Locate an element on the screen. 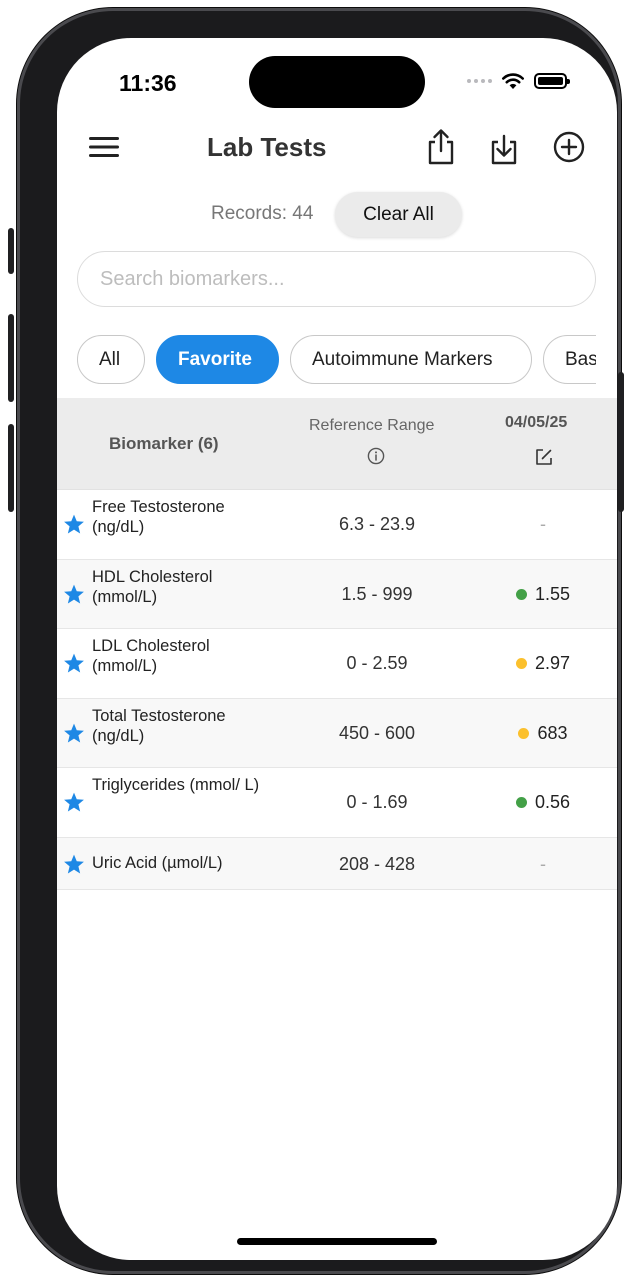 The width and height of the screenshot is (636, 1280). result-text: 2.97 is located at coordinates (552, 663).